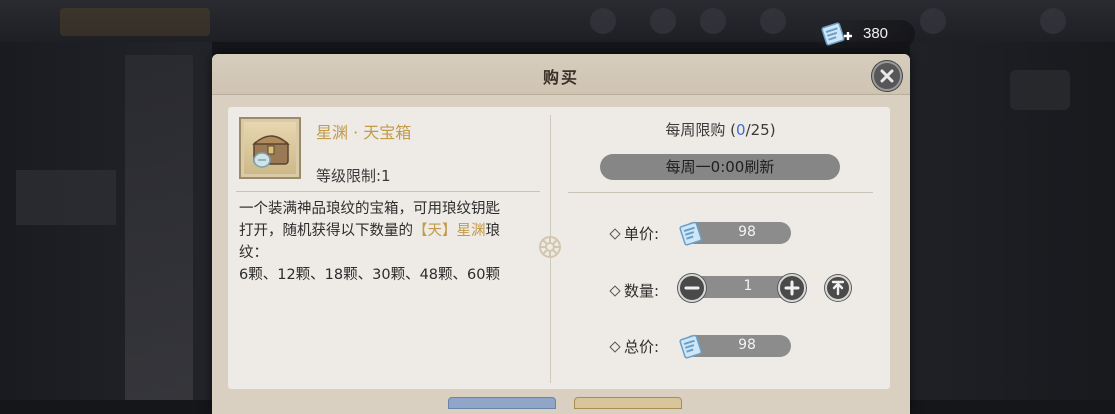  I want to click on dialog-title: 购买, so click(560, 77).